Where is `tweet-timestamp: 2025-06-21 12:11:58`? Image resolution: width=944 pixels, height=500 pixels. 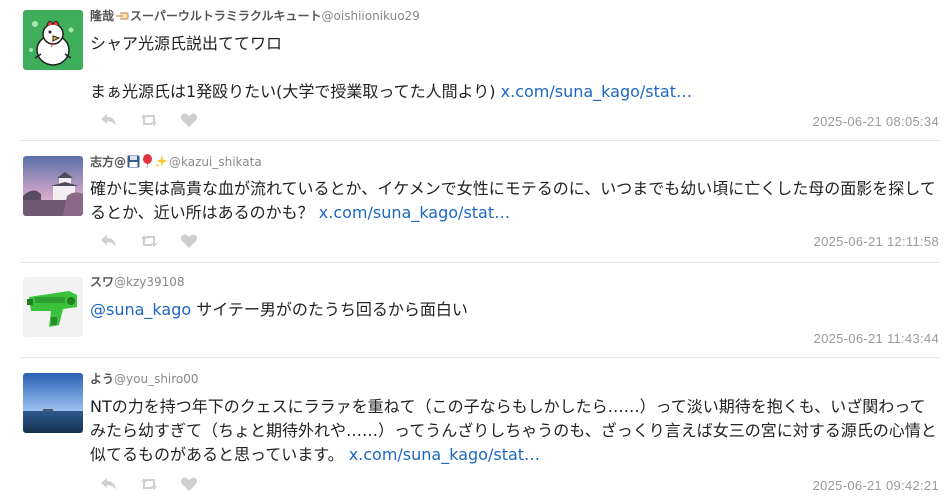
tweet-timestamp: 2025-06-21 12:11:58 is located at coordinates (876, 241).